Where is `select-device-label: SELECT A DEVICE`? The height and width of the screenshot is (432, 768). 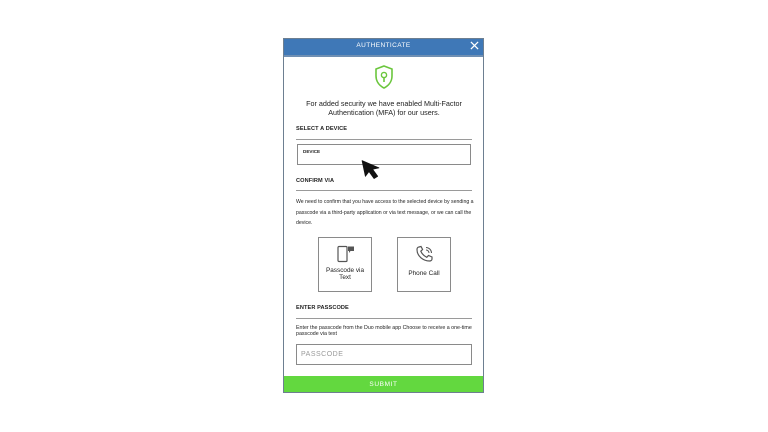 select-device-label: SELECT A DEVICE is located at coordinates (322, 129).